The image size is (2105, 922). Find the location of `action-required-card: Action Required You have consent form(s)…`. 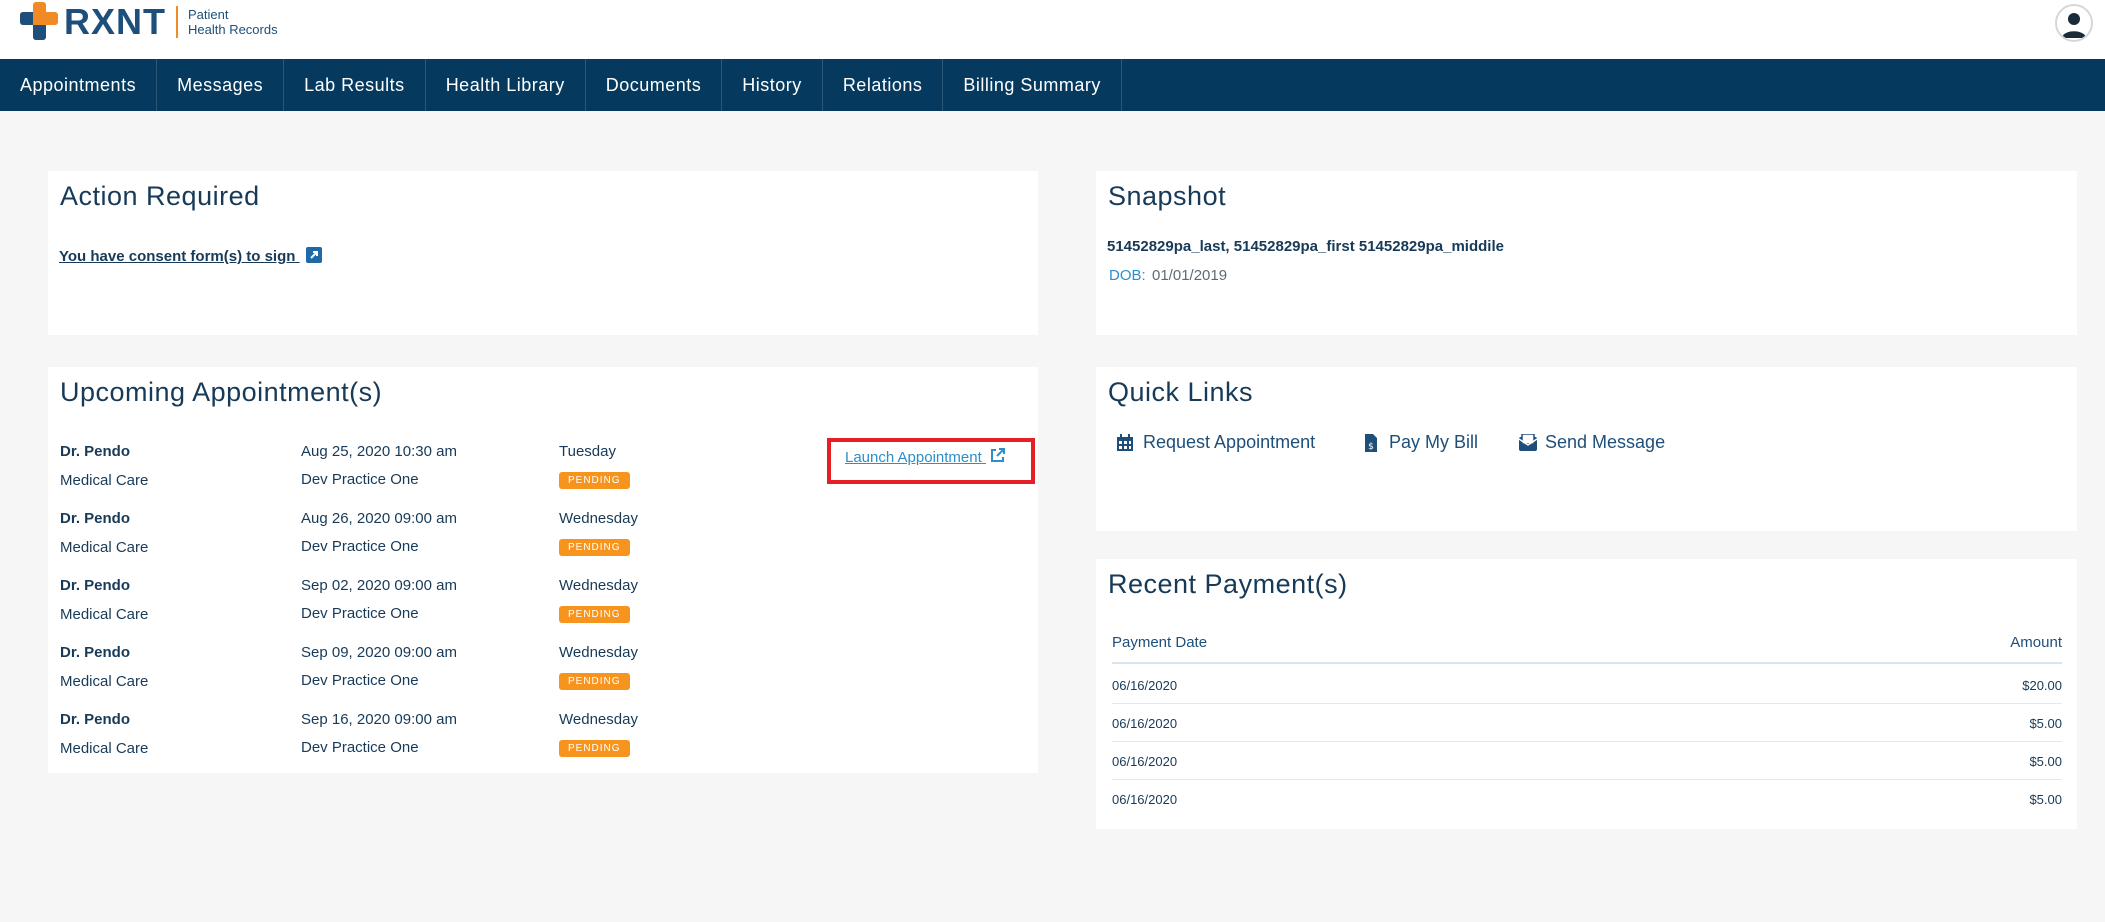

action-required-card: Action Required You have consent form(s)… is located at coordinates (543, 253).